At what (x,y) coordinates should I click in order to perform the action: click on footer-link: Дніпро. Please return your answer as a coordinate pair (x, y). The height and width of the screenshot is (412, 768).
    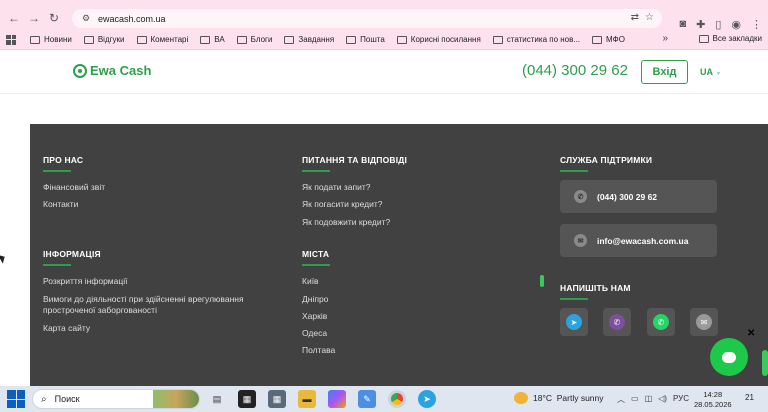
    Looking at the image, I should click on (315, 299).